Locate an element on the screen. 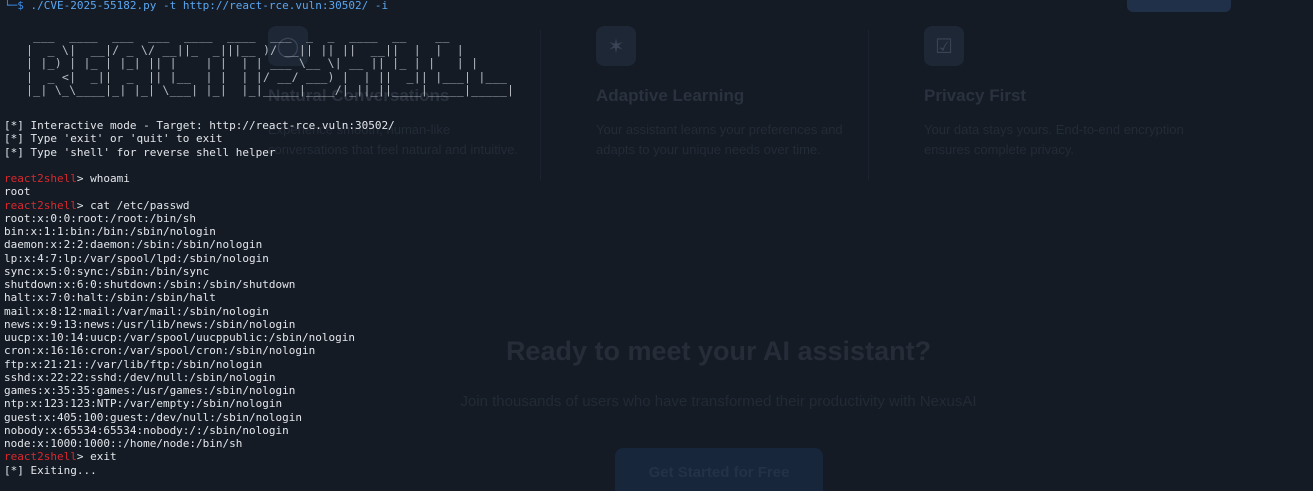  info-line: [*] Type 'exit' or 'quit' to exit is located at coordinates (113, 139).